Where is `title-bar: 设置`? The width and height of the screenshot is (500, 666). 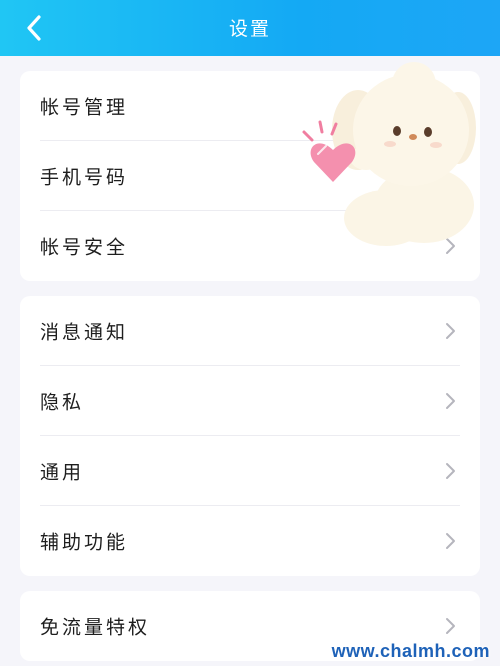
title-bar: 设置 is located at coordinates (250, 28).